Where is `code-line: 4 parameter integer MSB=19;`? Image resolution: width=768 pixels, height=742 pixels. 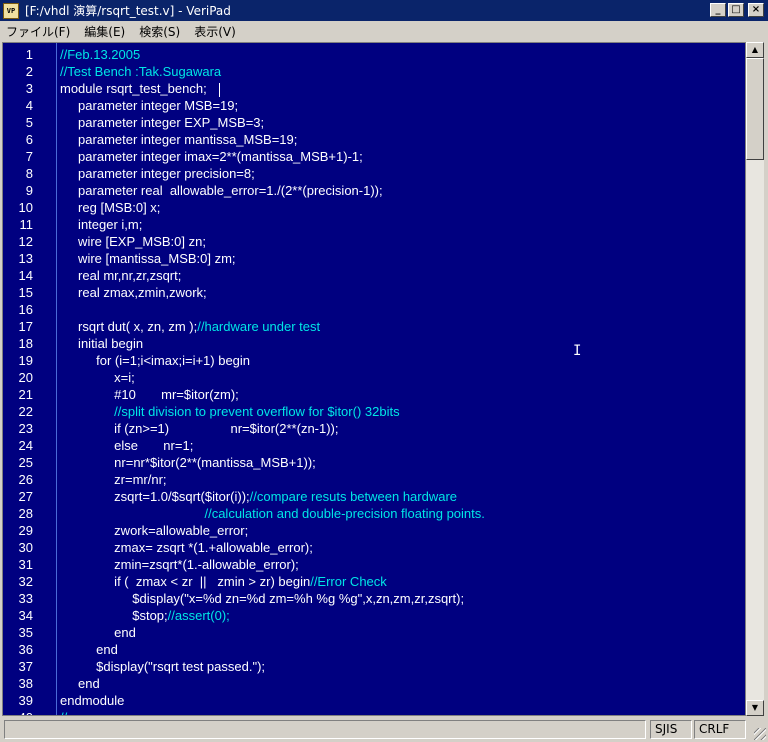 code-line: 4 parameter integer MSB=19; is located at coordinates (374, 105).